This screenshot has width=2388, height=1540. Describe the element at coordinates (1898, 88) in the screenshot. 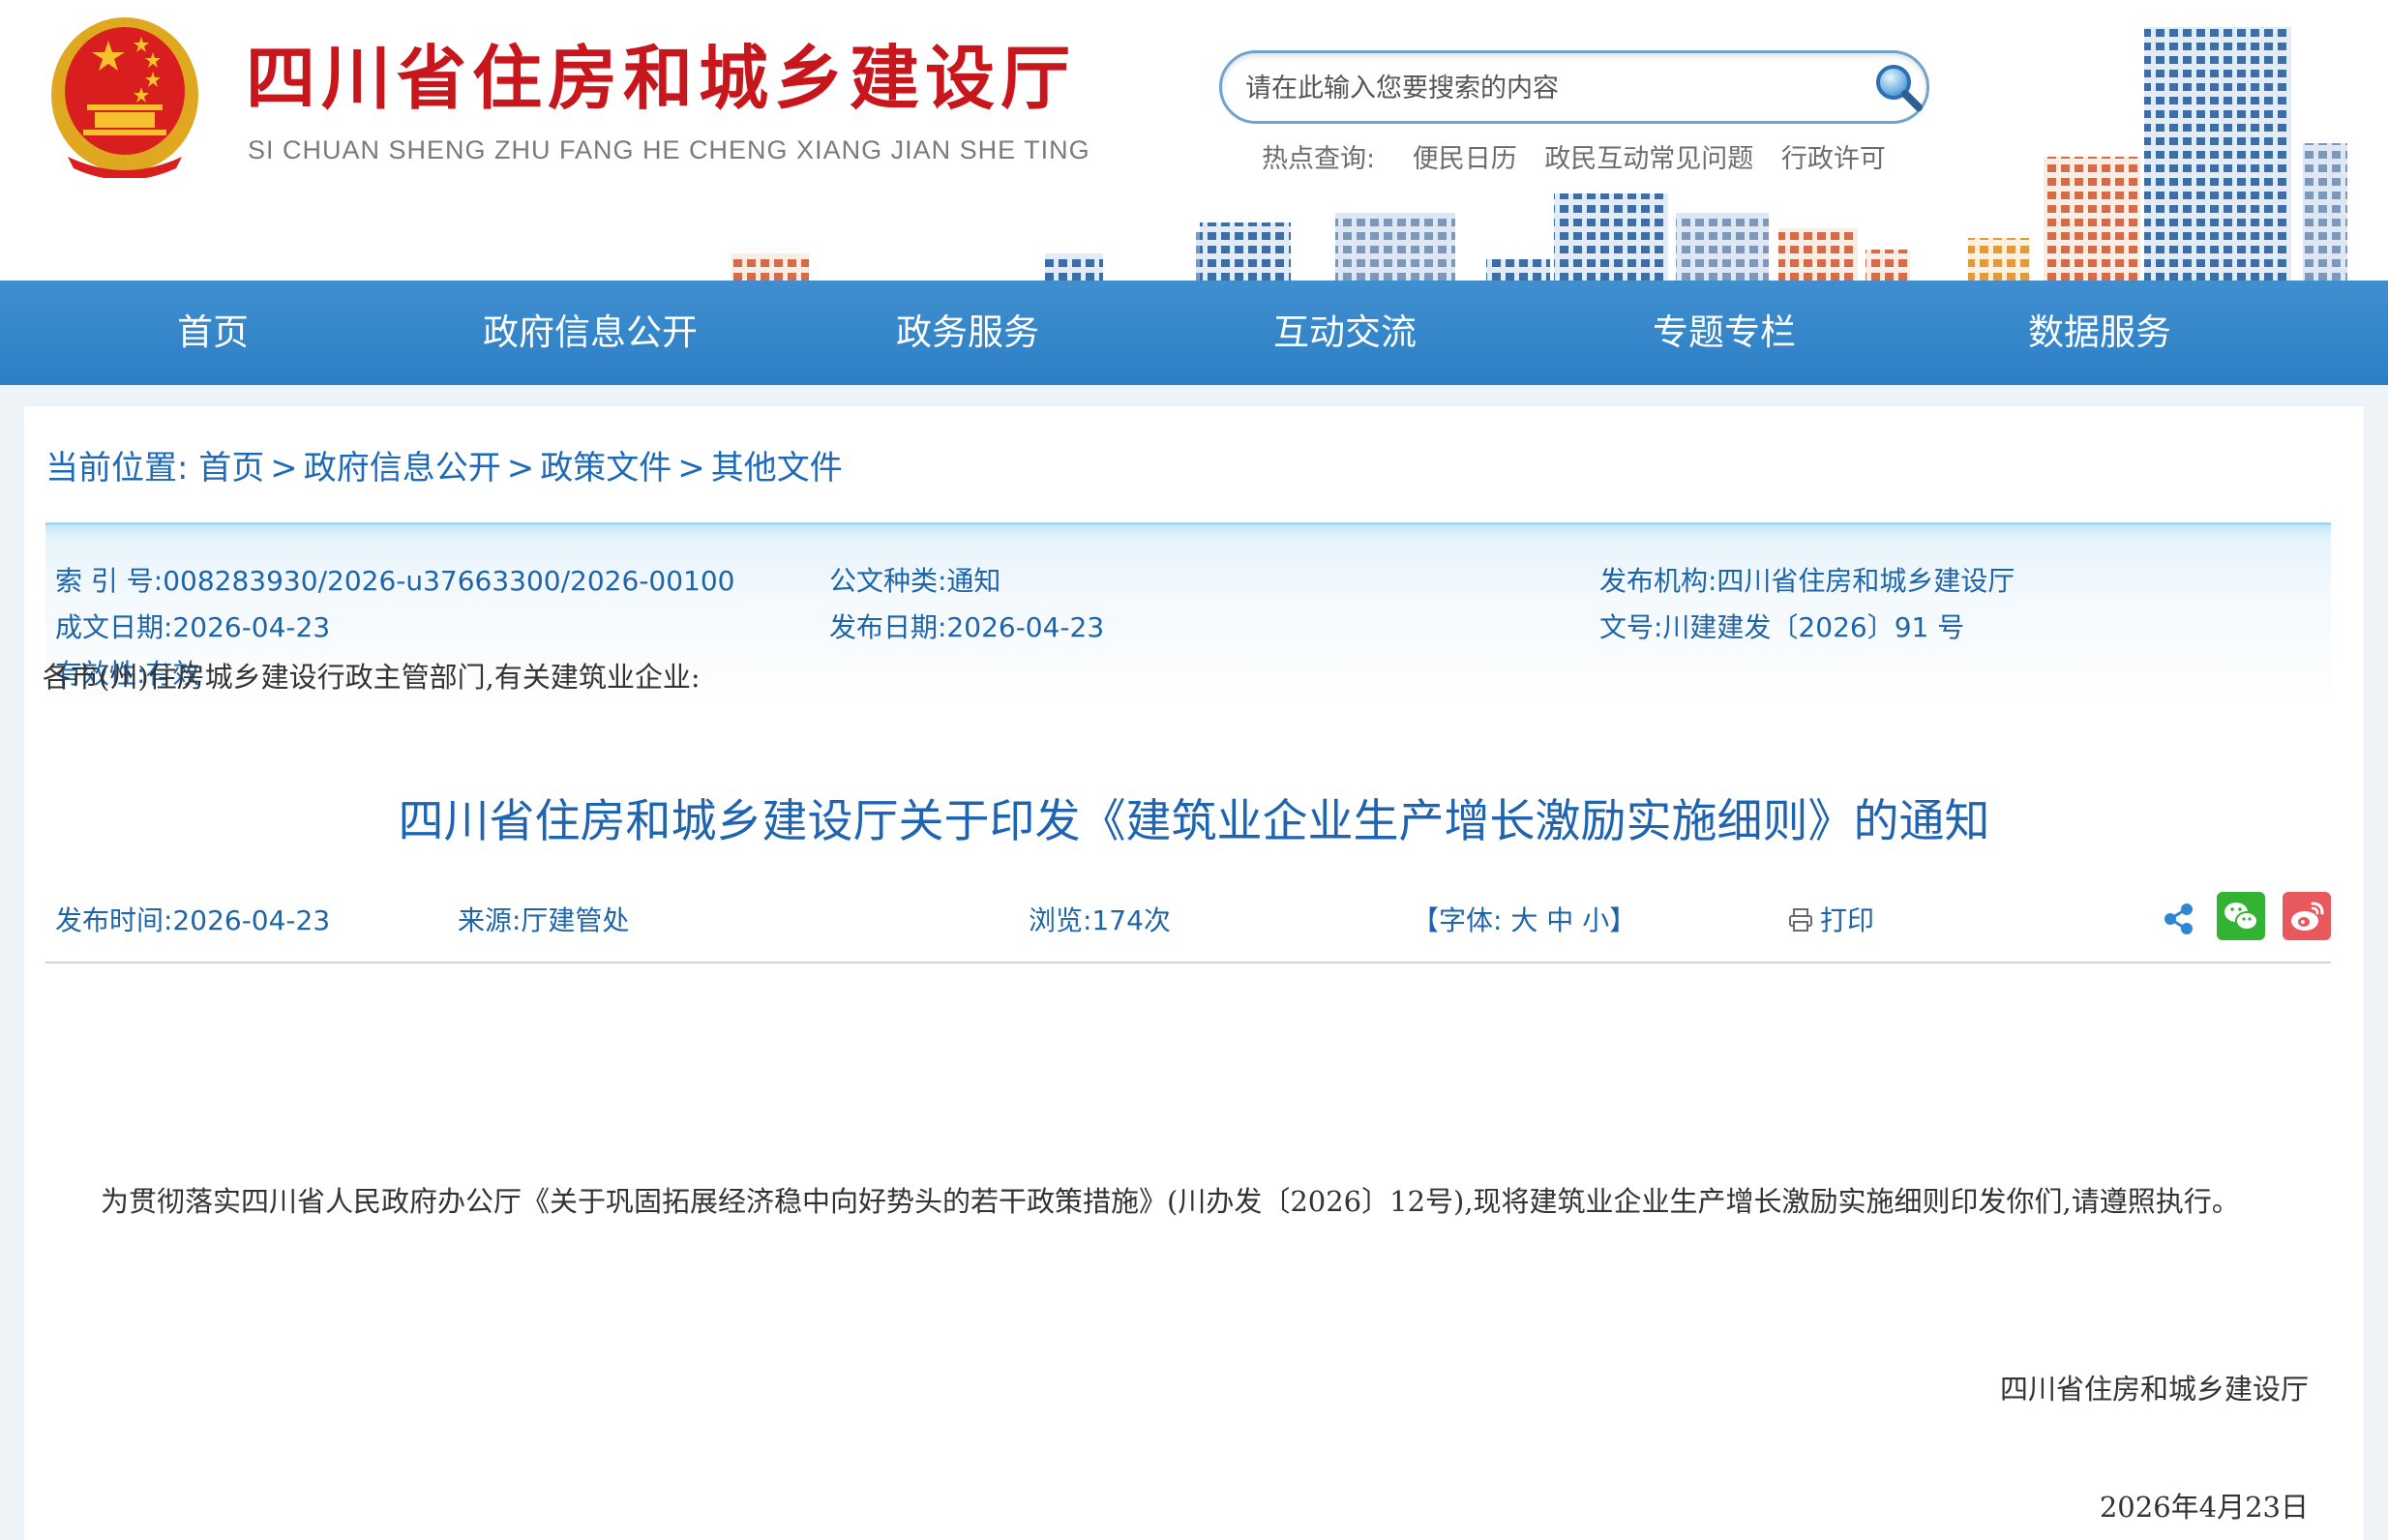

I see `search-icon` at that location.